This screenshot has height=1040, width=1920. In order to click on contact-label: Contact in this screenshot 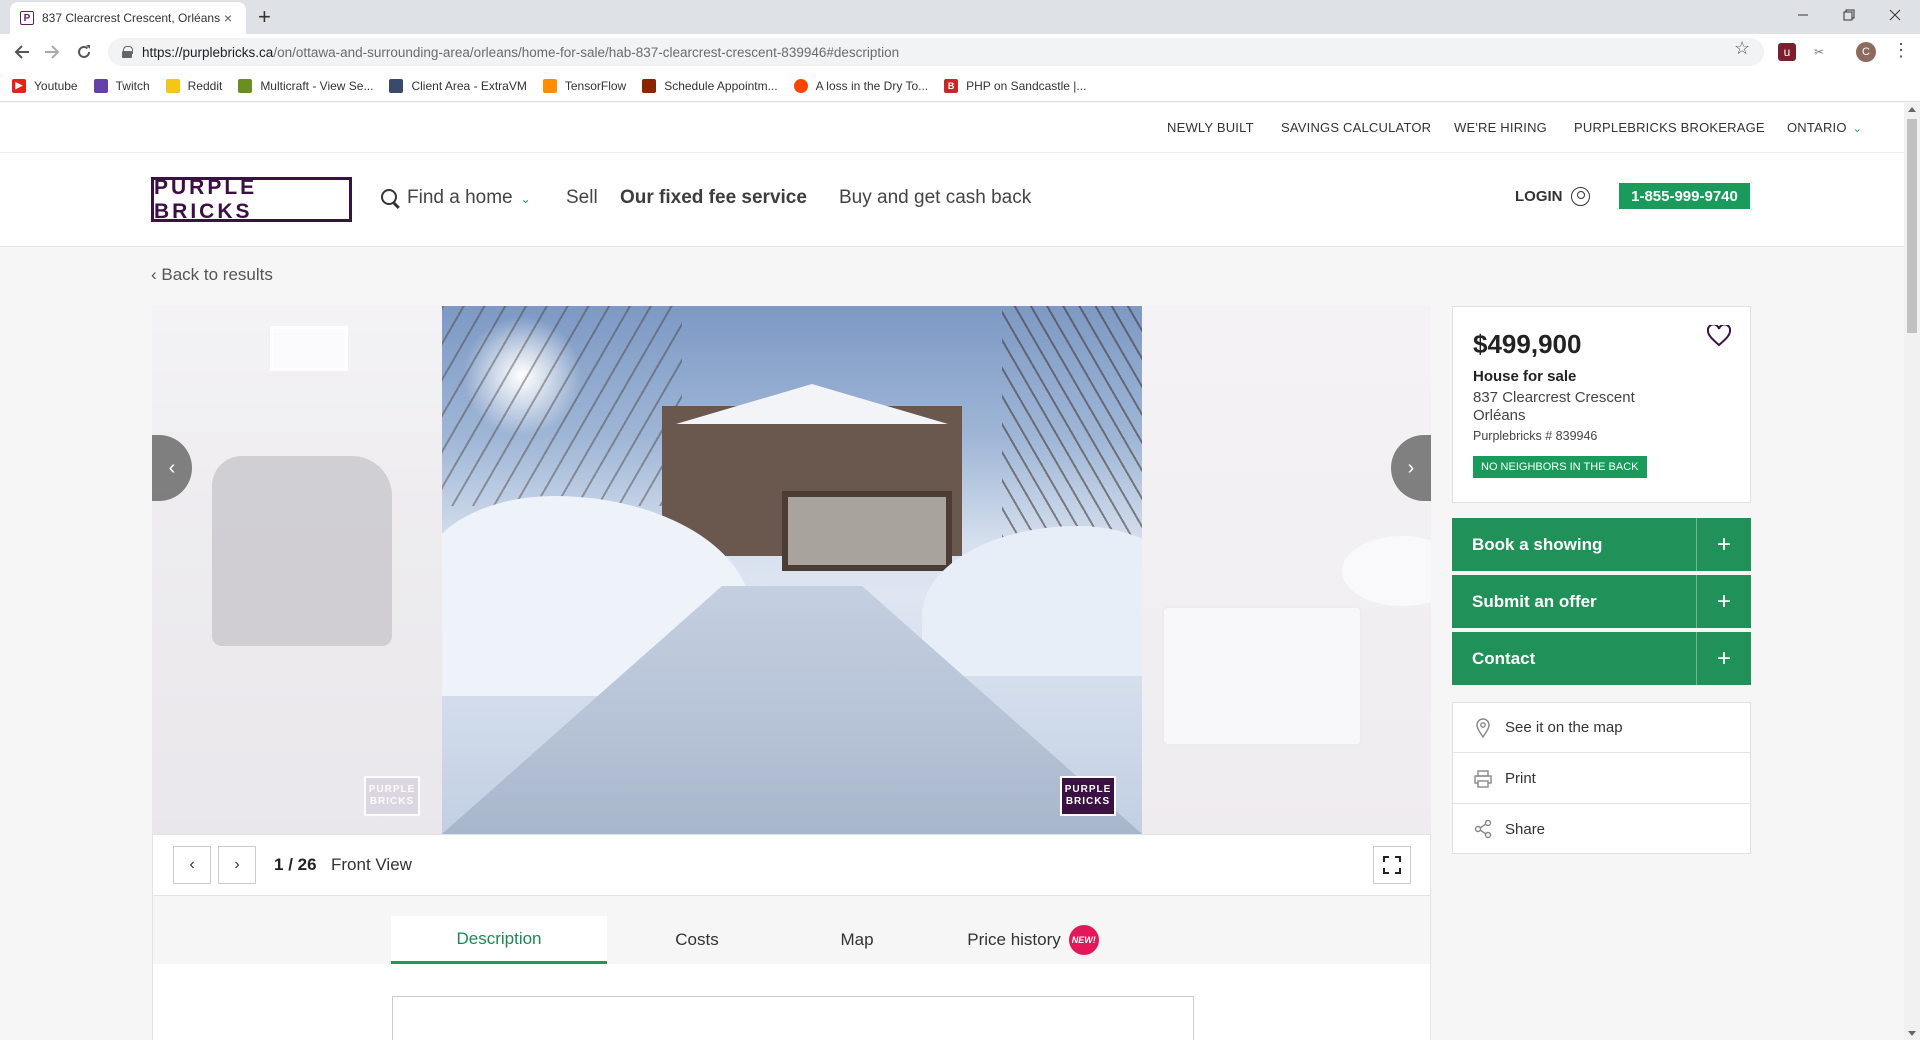, I will do `click(1504, 658)`.